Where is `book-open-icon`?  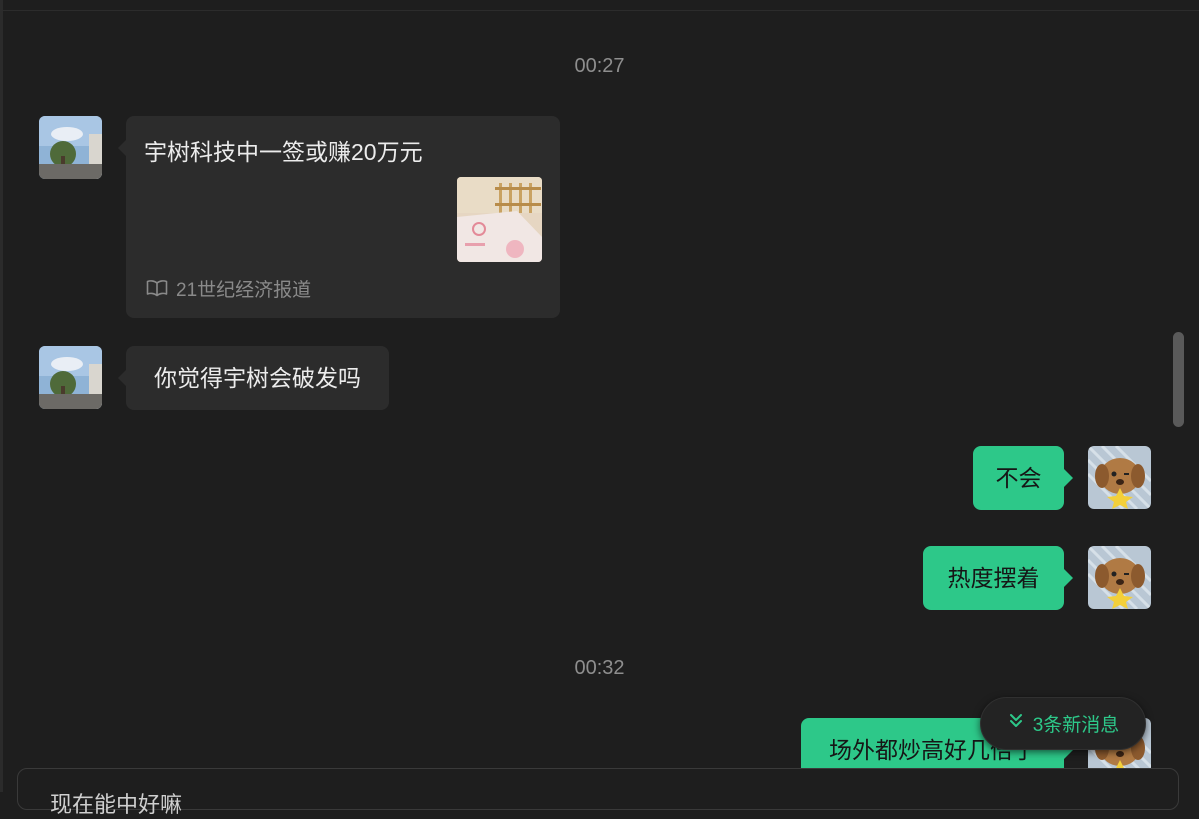 book-open-icon is located at coordinates (157, 290).